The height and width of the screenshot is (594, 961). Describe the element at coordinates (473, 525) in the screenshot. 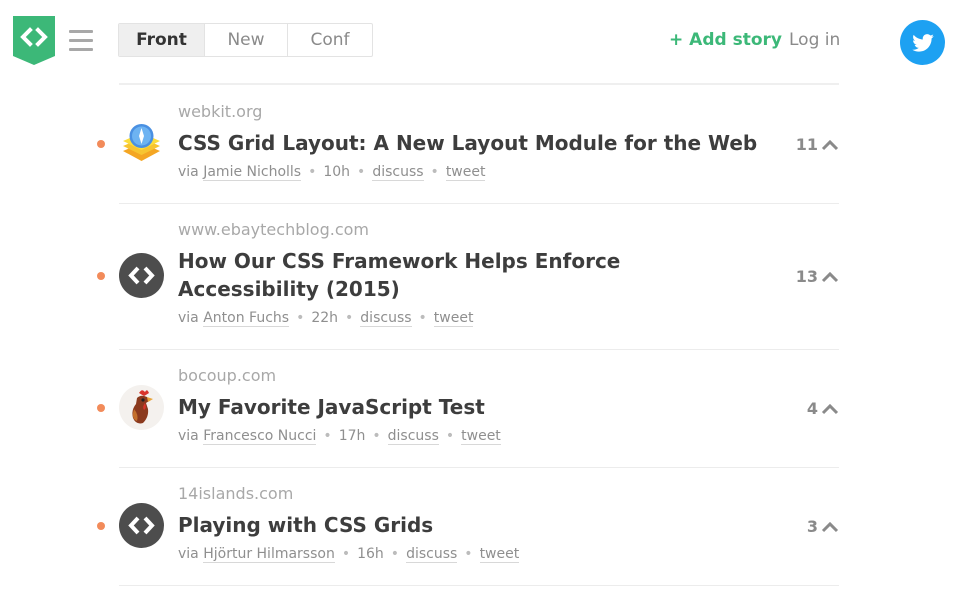

I see `story-title-link: Playing with CSS Grids` at that location.